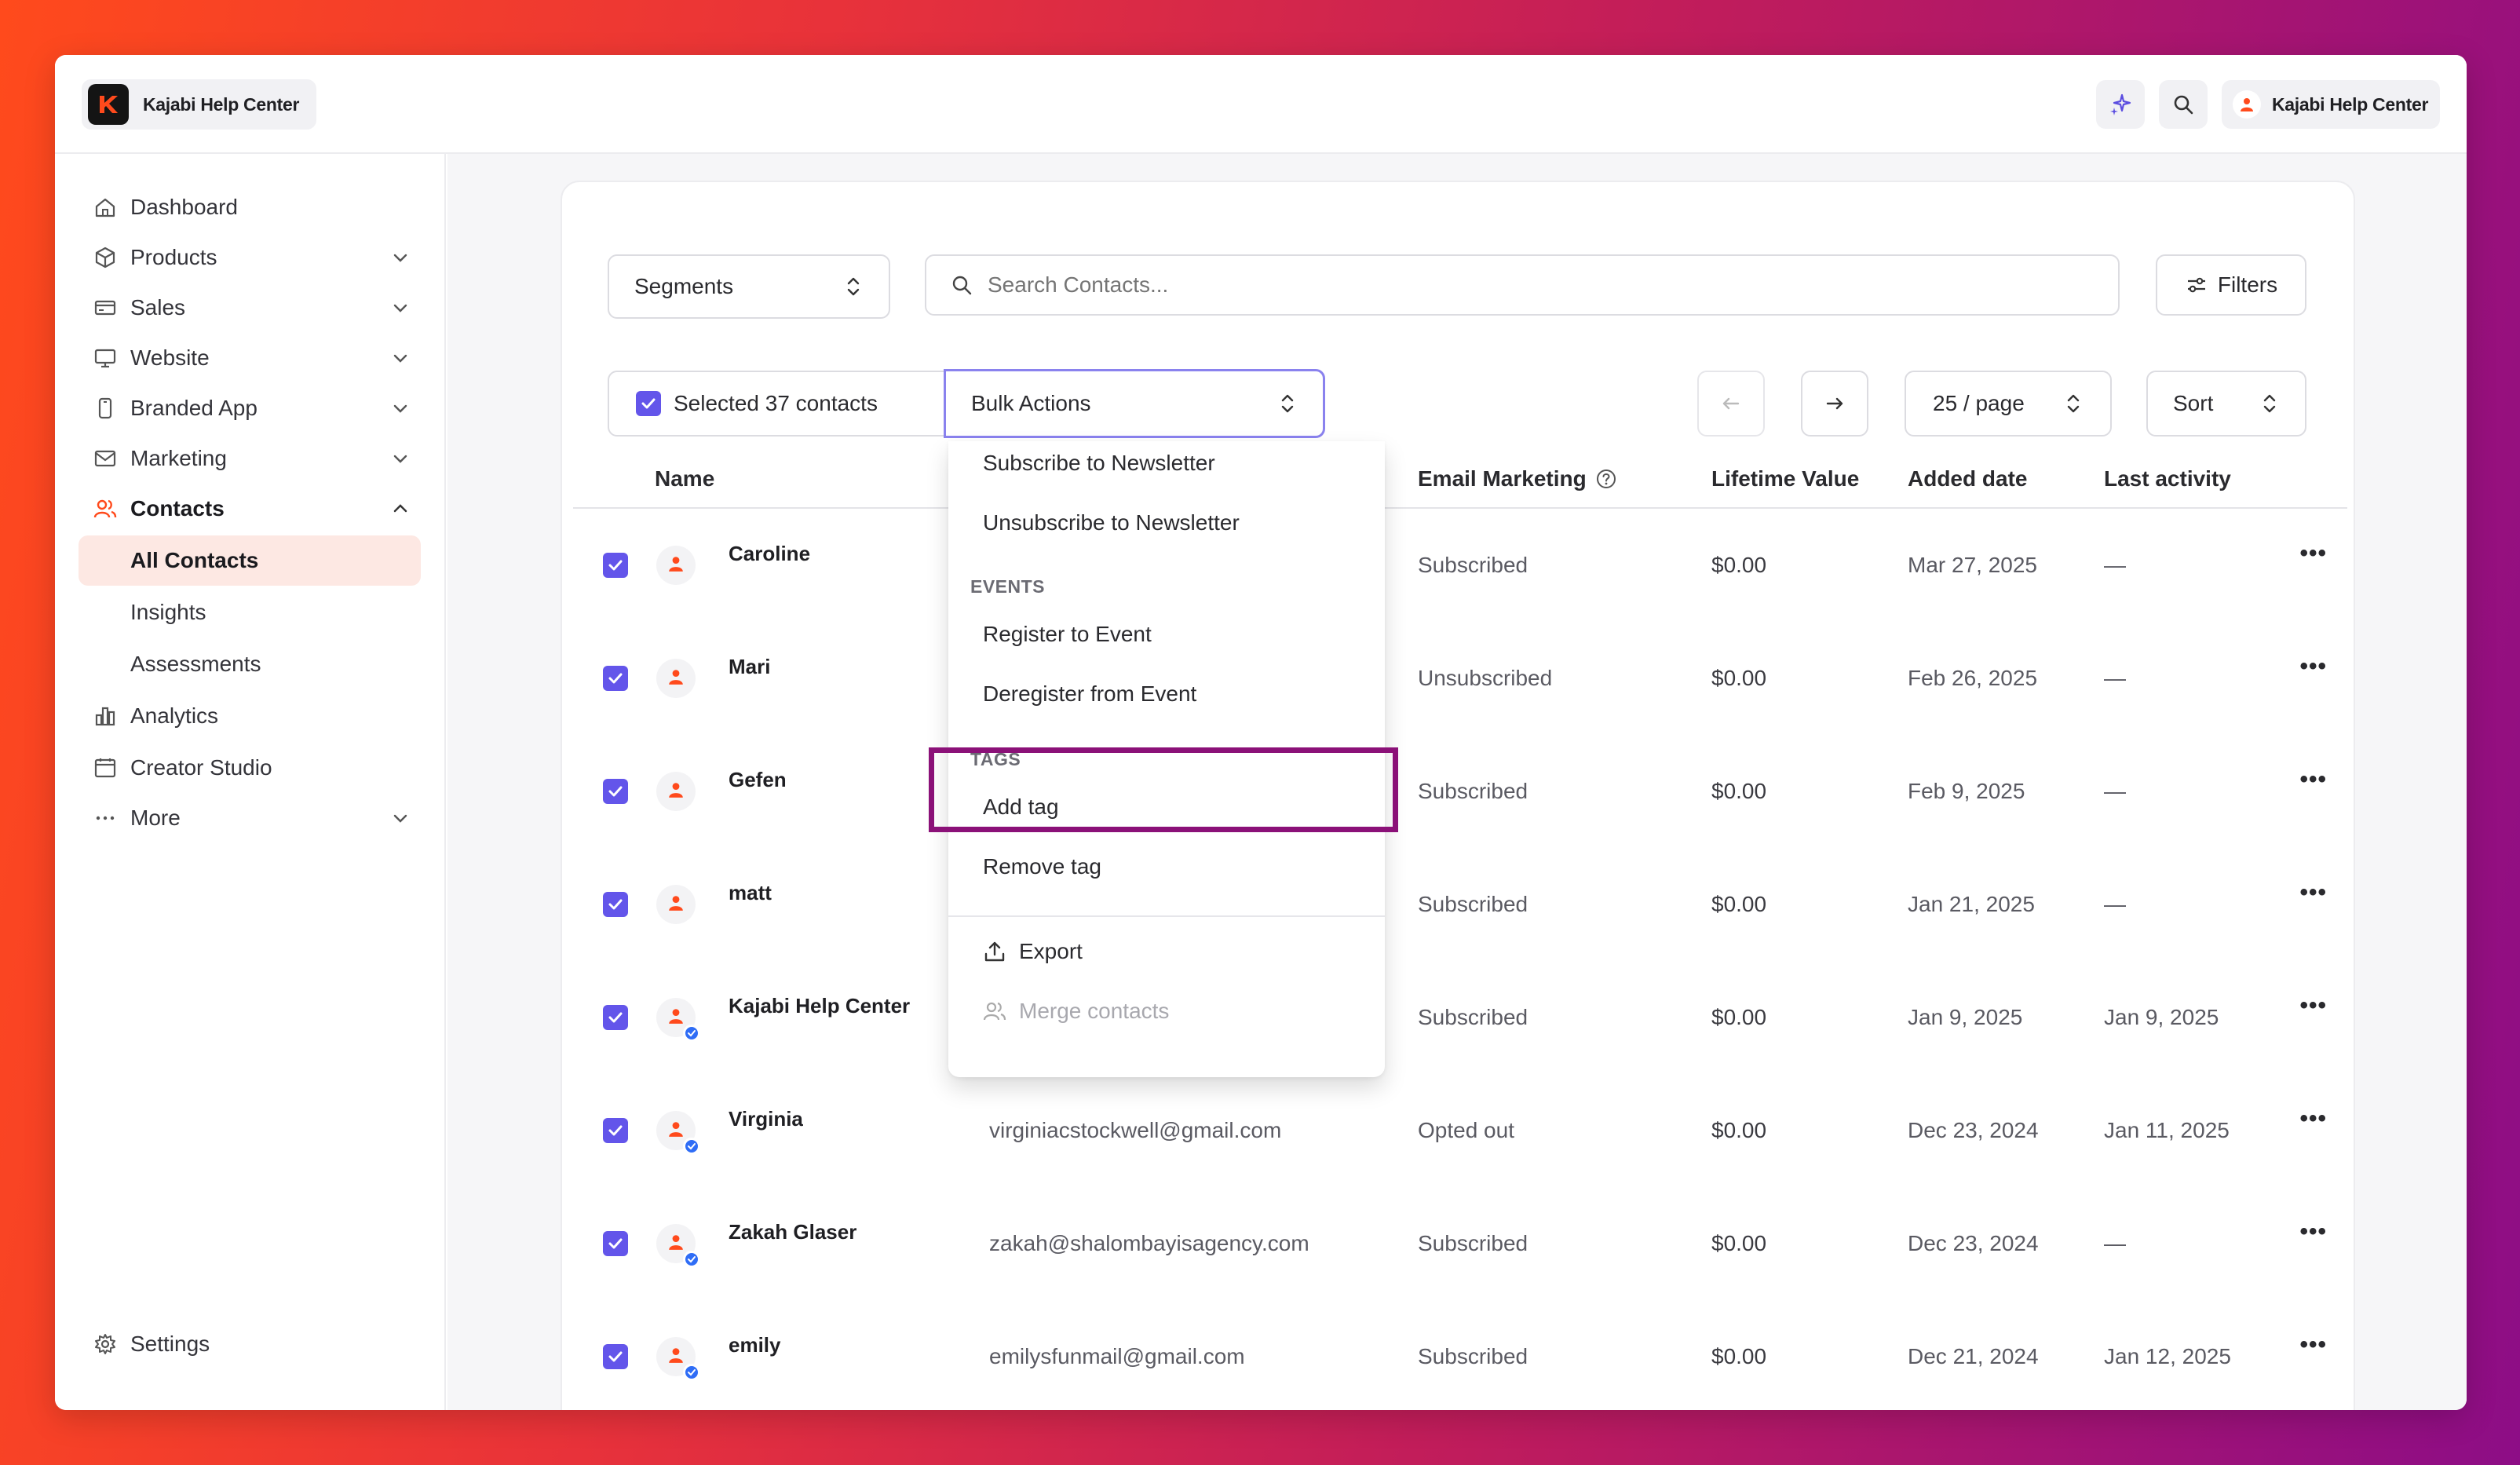 This screenshot has width=2520, height=1465. What do you see at coordinates (1149, 1243) in the screenshot?
I see `contact-email: zakah@shalombayisagency.com` at bounding box center [1149, 1243].